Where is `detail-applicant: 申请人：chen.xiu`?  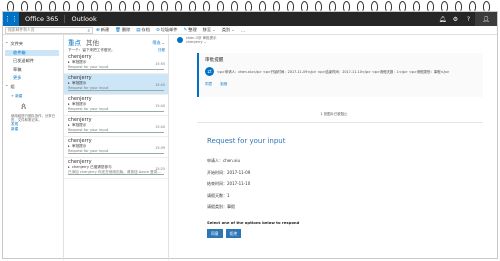 detail-applicant: 申请人：chen.xiu is located at coordinates (224, 160).